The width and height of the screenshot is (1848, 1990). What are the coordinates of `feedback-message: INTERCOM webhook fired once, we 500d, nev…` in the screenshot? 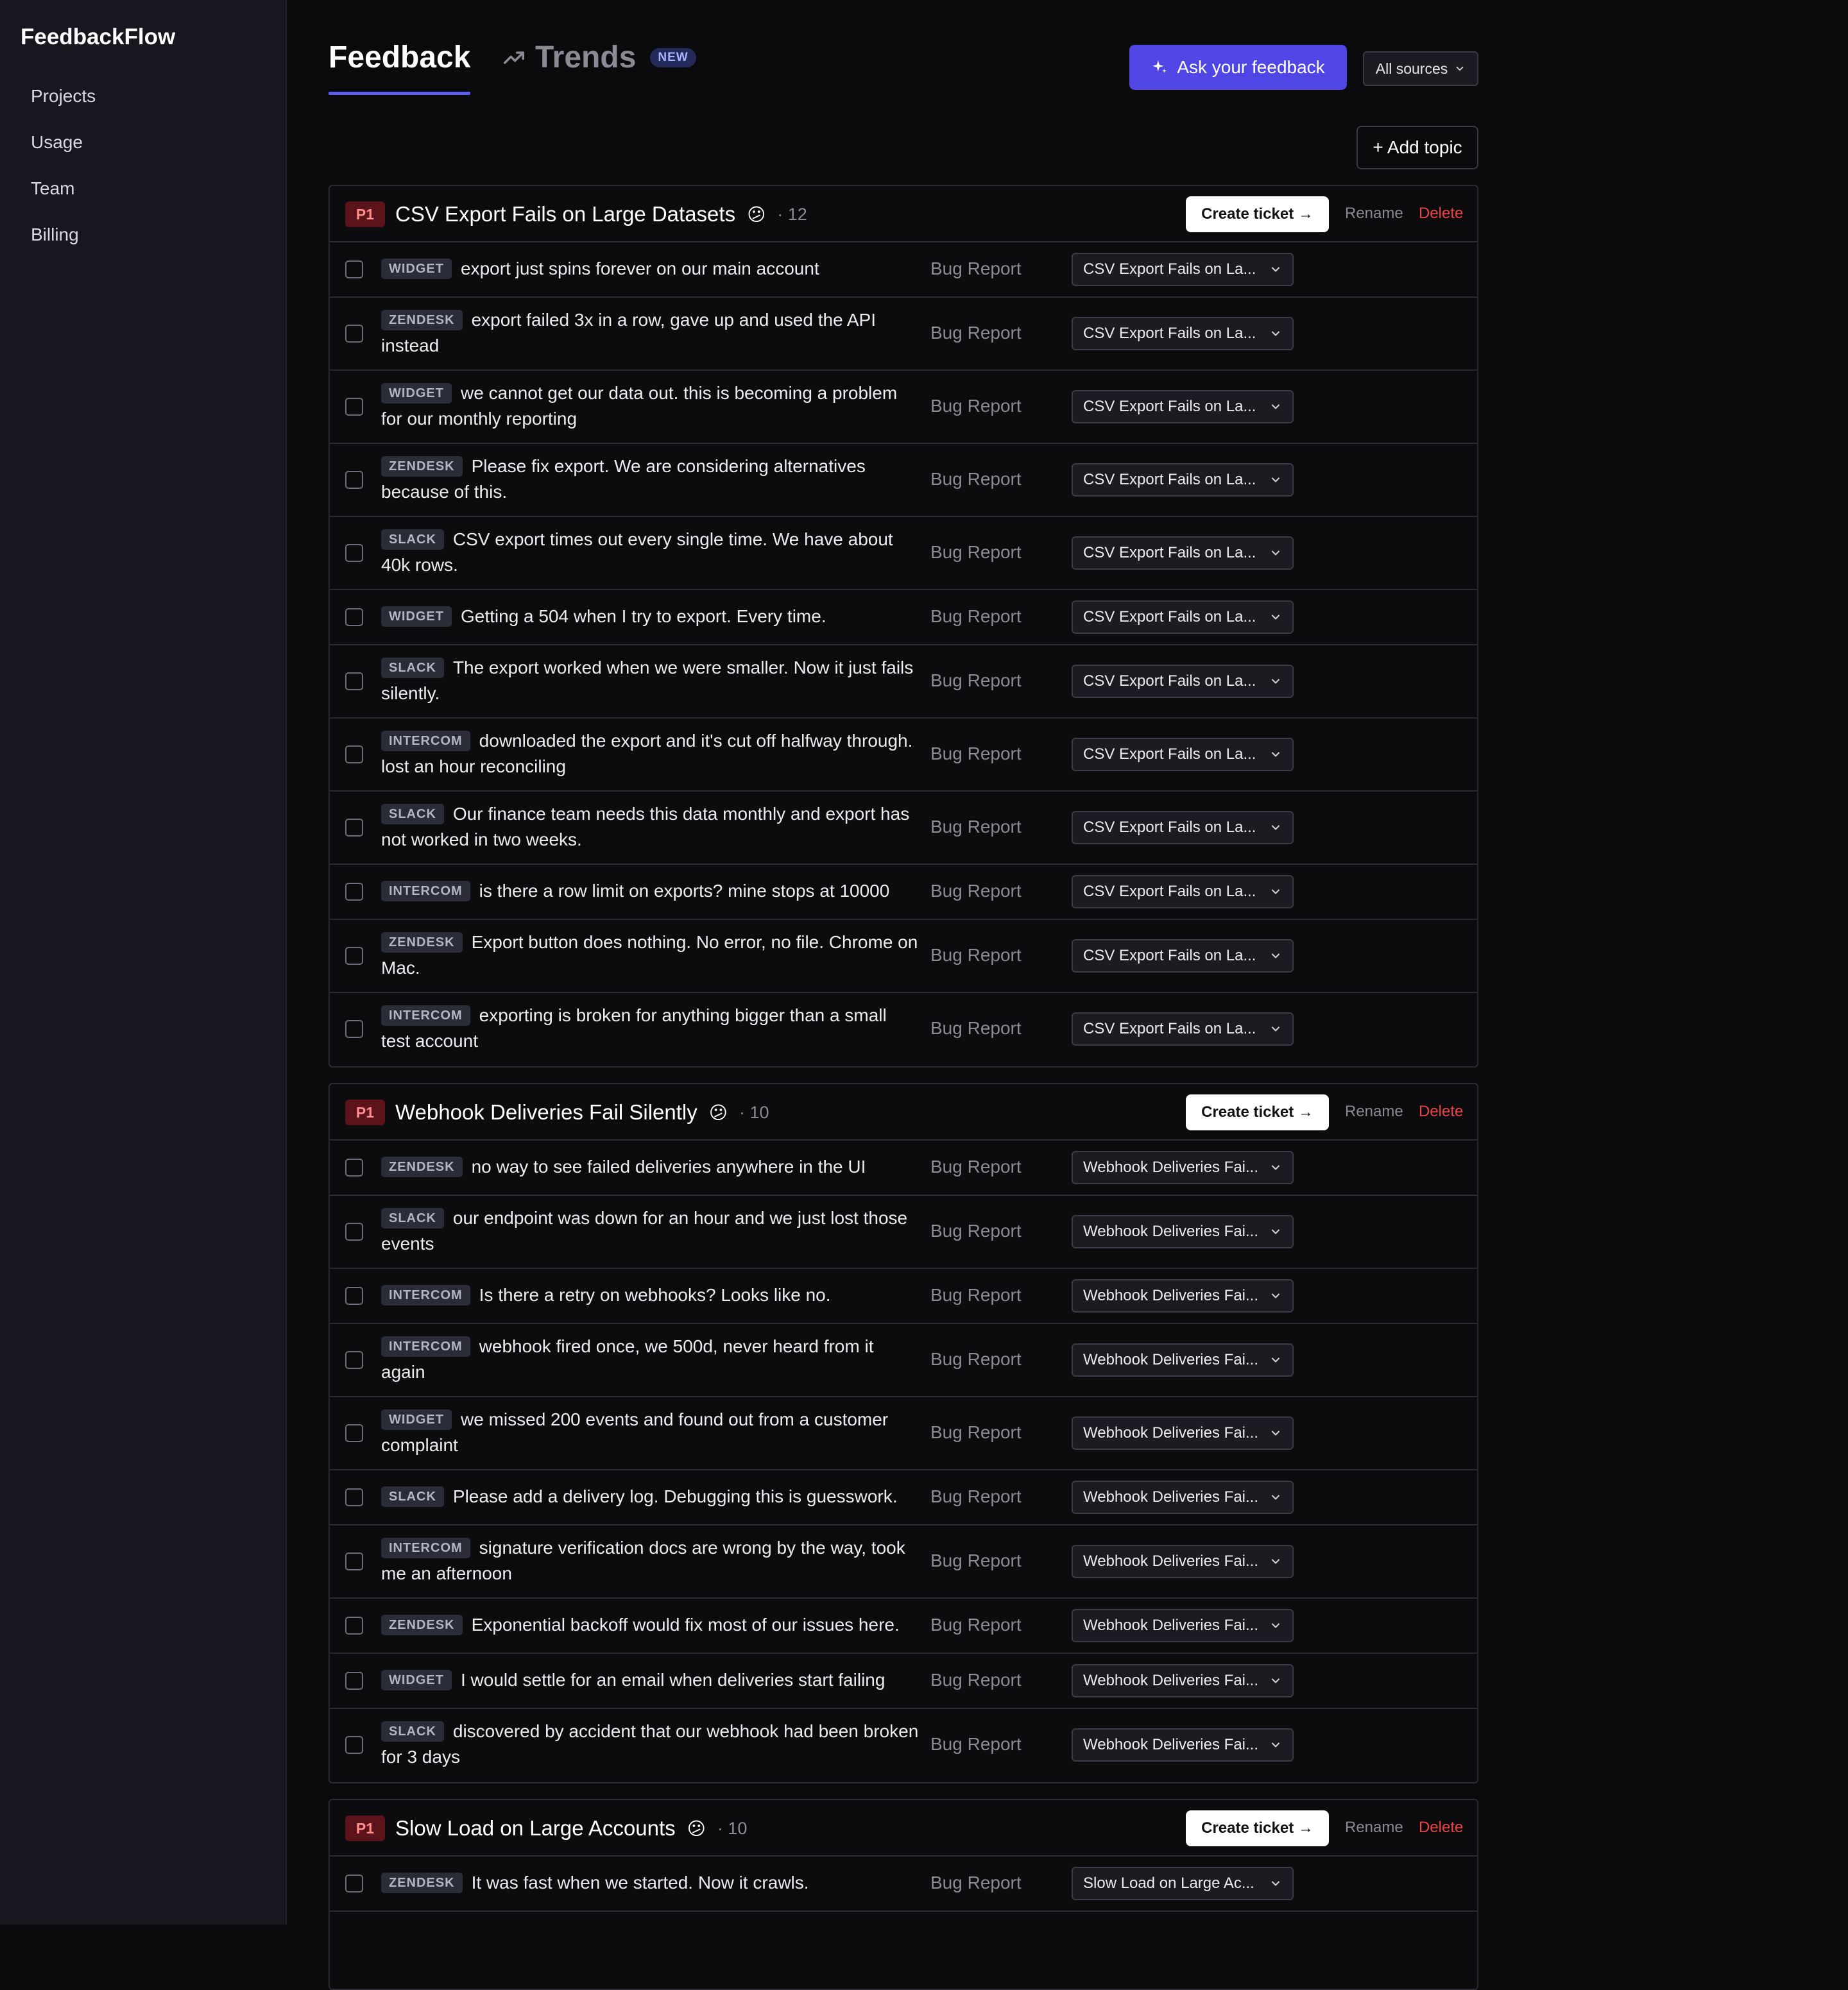 It's located at (650, 1359).